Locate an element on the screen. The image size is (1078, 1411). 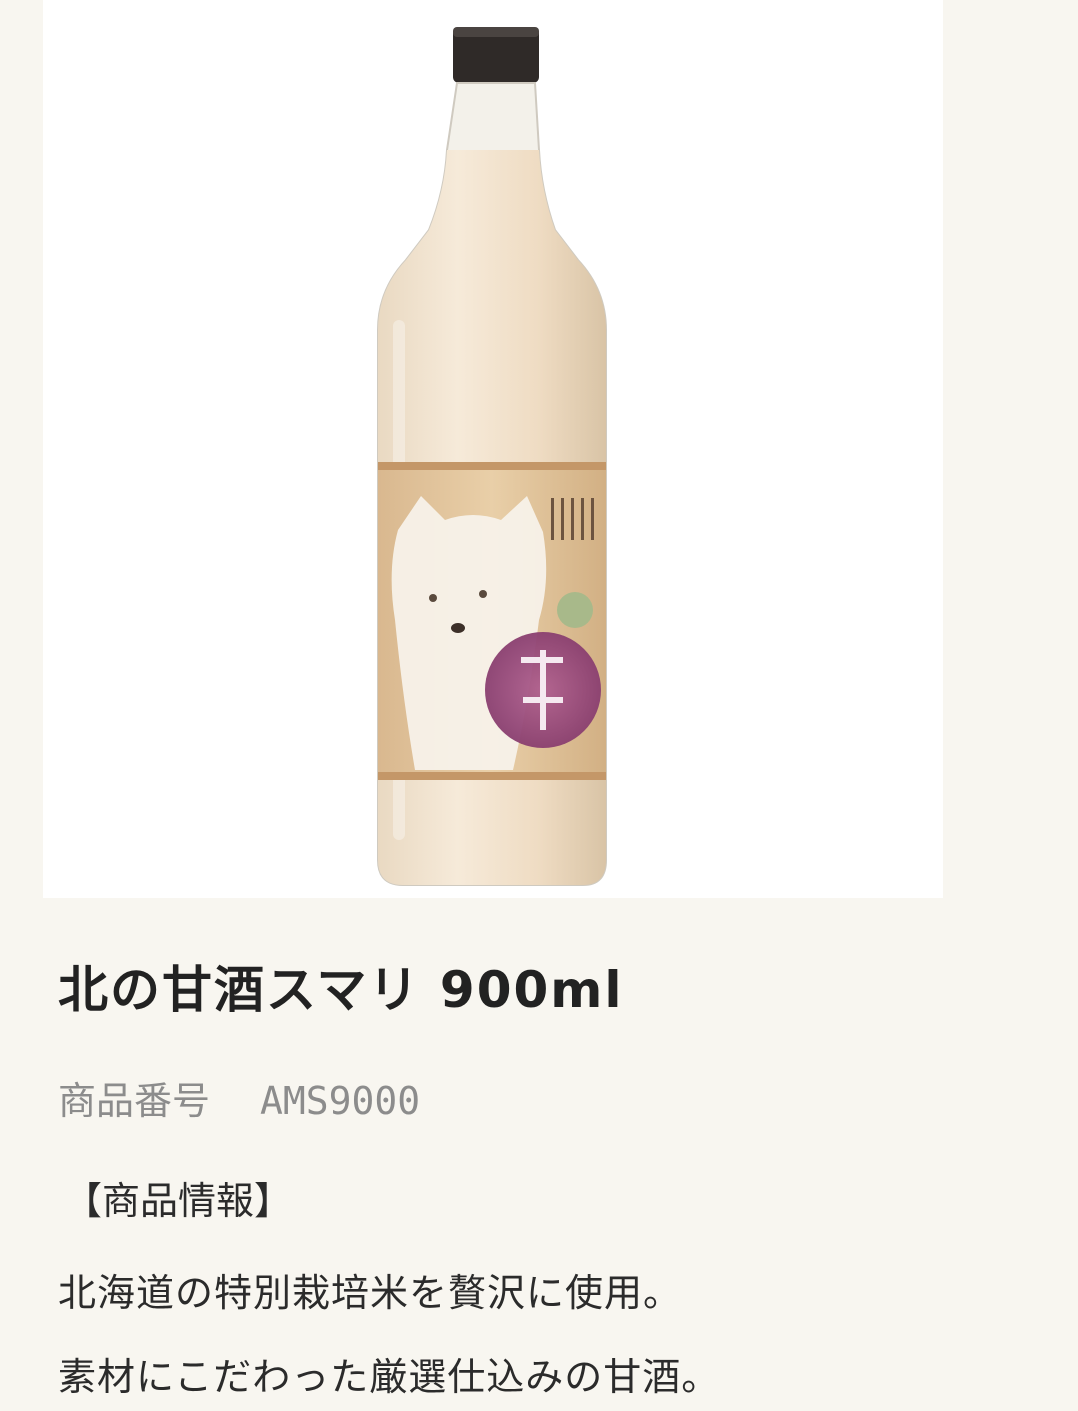
amazake-bottle-image is located at coordinates (492, 456).